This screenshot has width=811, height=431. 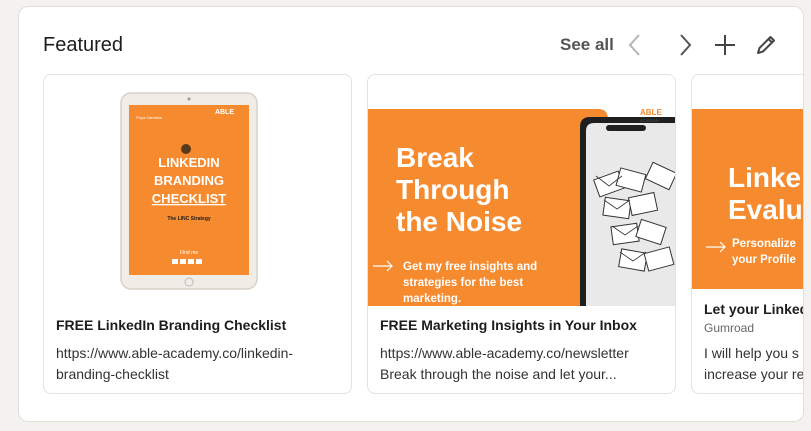 I want to click on card-title: FREE LinkedIn Branding Checklist, so click(x=171, y=325).